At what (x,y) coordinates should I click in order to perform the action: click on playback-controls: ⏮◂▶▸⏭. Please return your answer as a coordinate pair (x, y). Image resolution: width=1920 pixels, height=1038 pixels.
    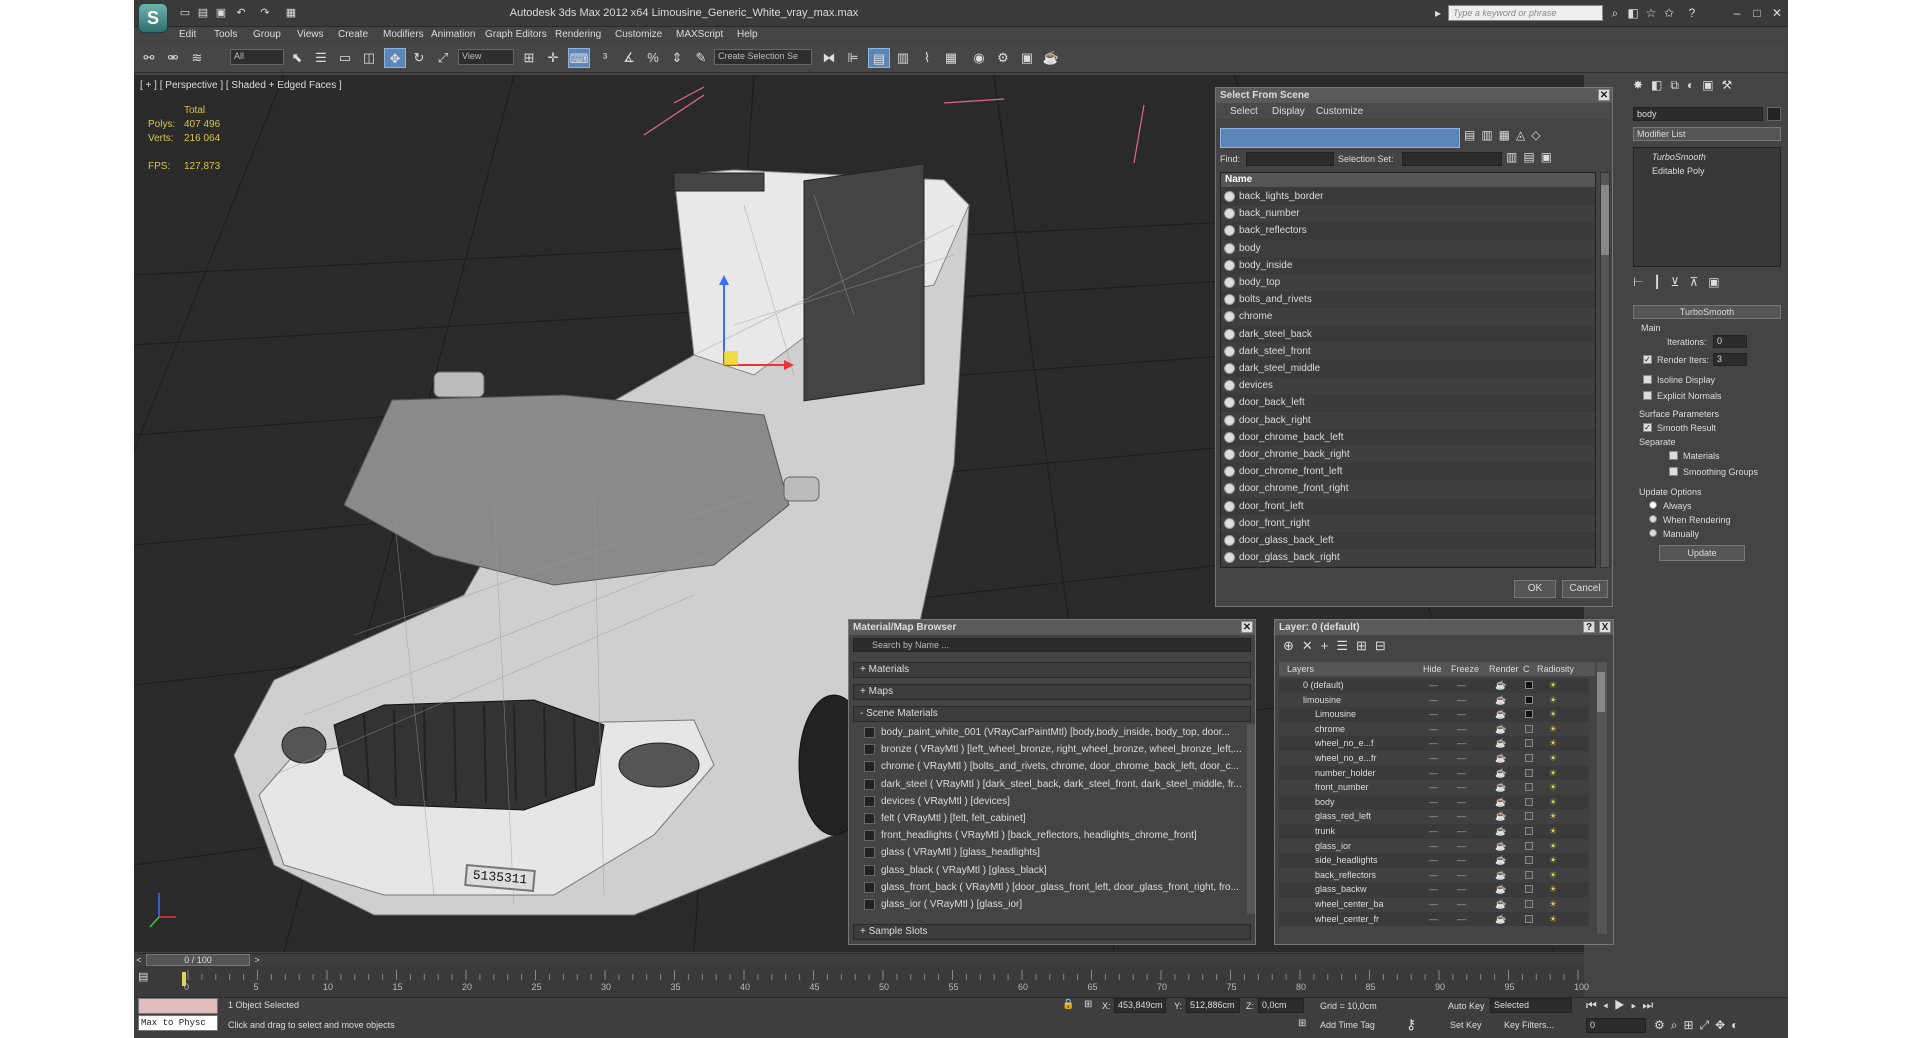
    Looking at the image, I should click on (1661, 1006).